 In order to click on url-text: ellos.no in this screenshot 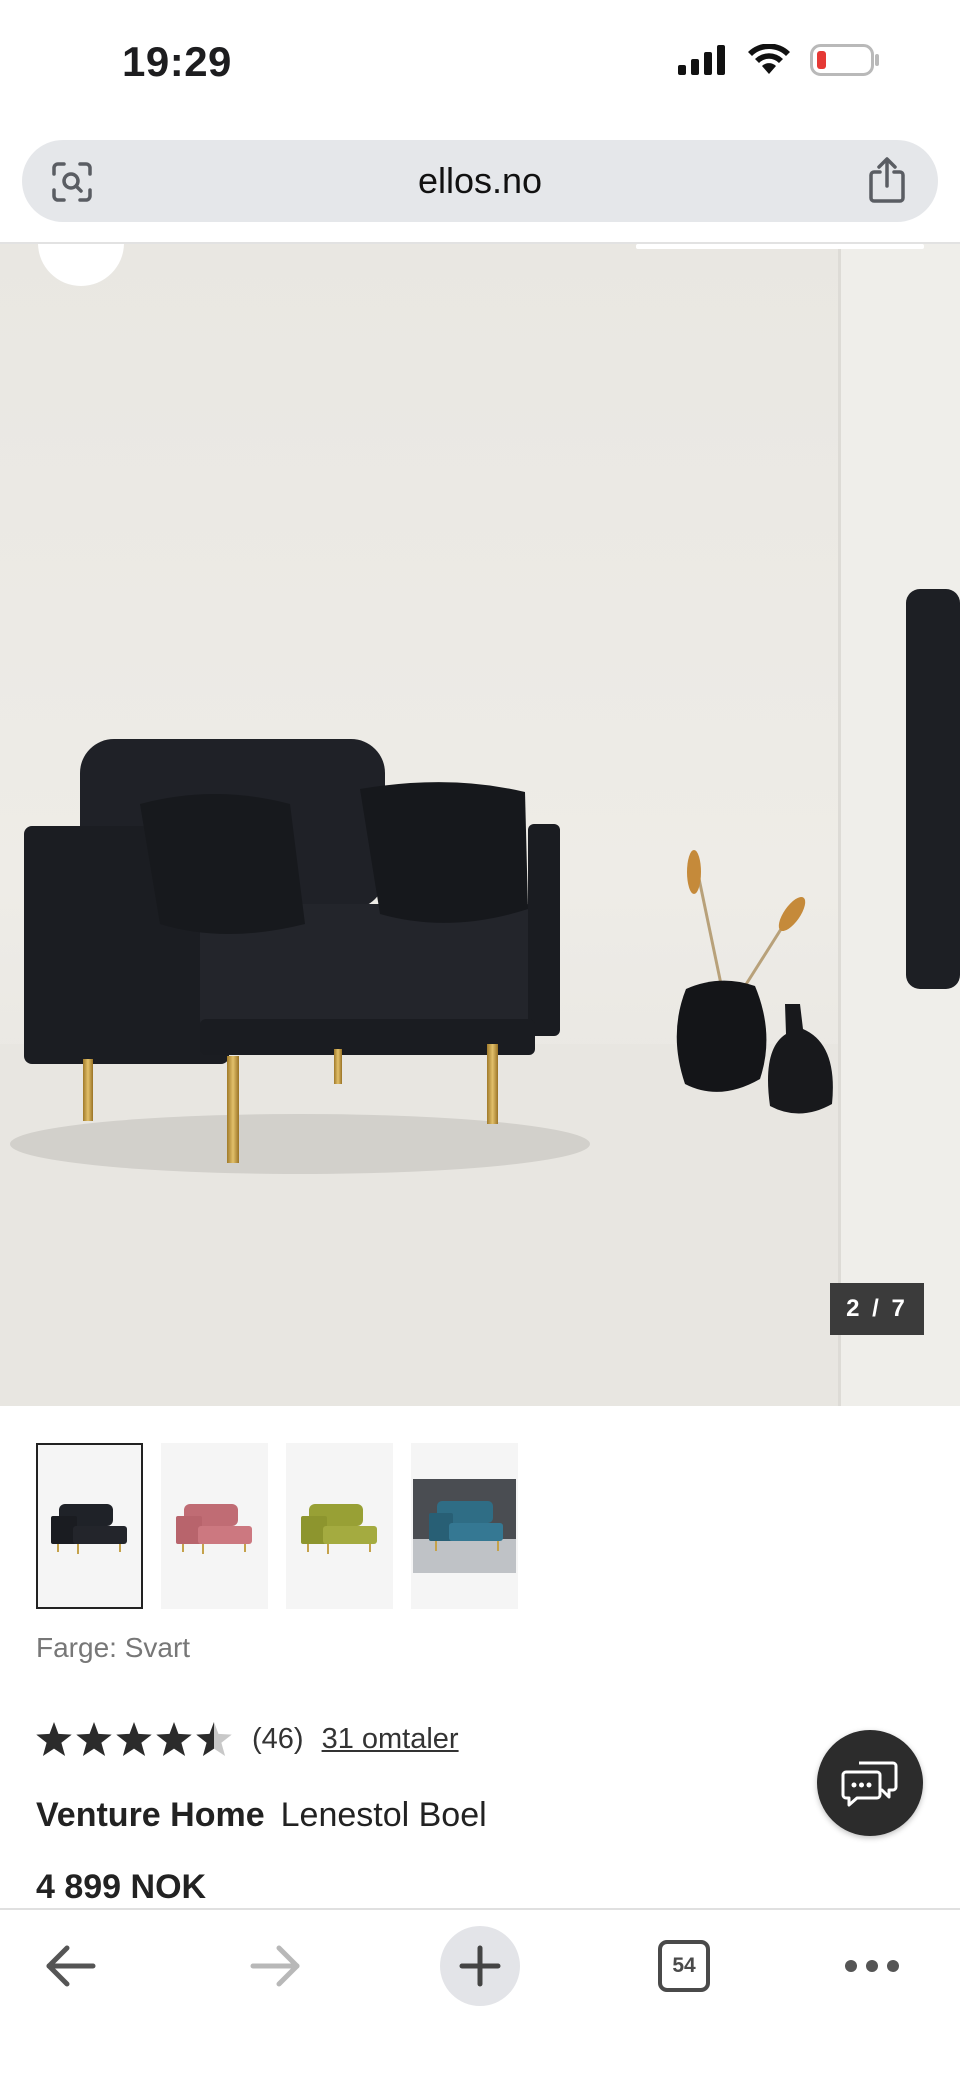, I will do `click(480, 181)`.